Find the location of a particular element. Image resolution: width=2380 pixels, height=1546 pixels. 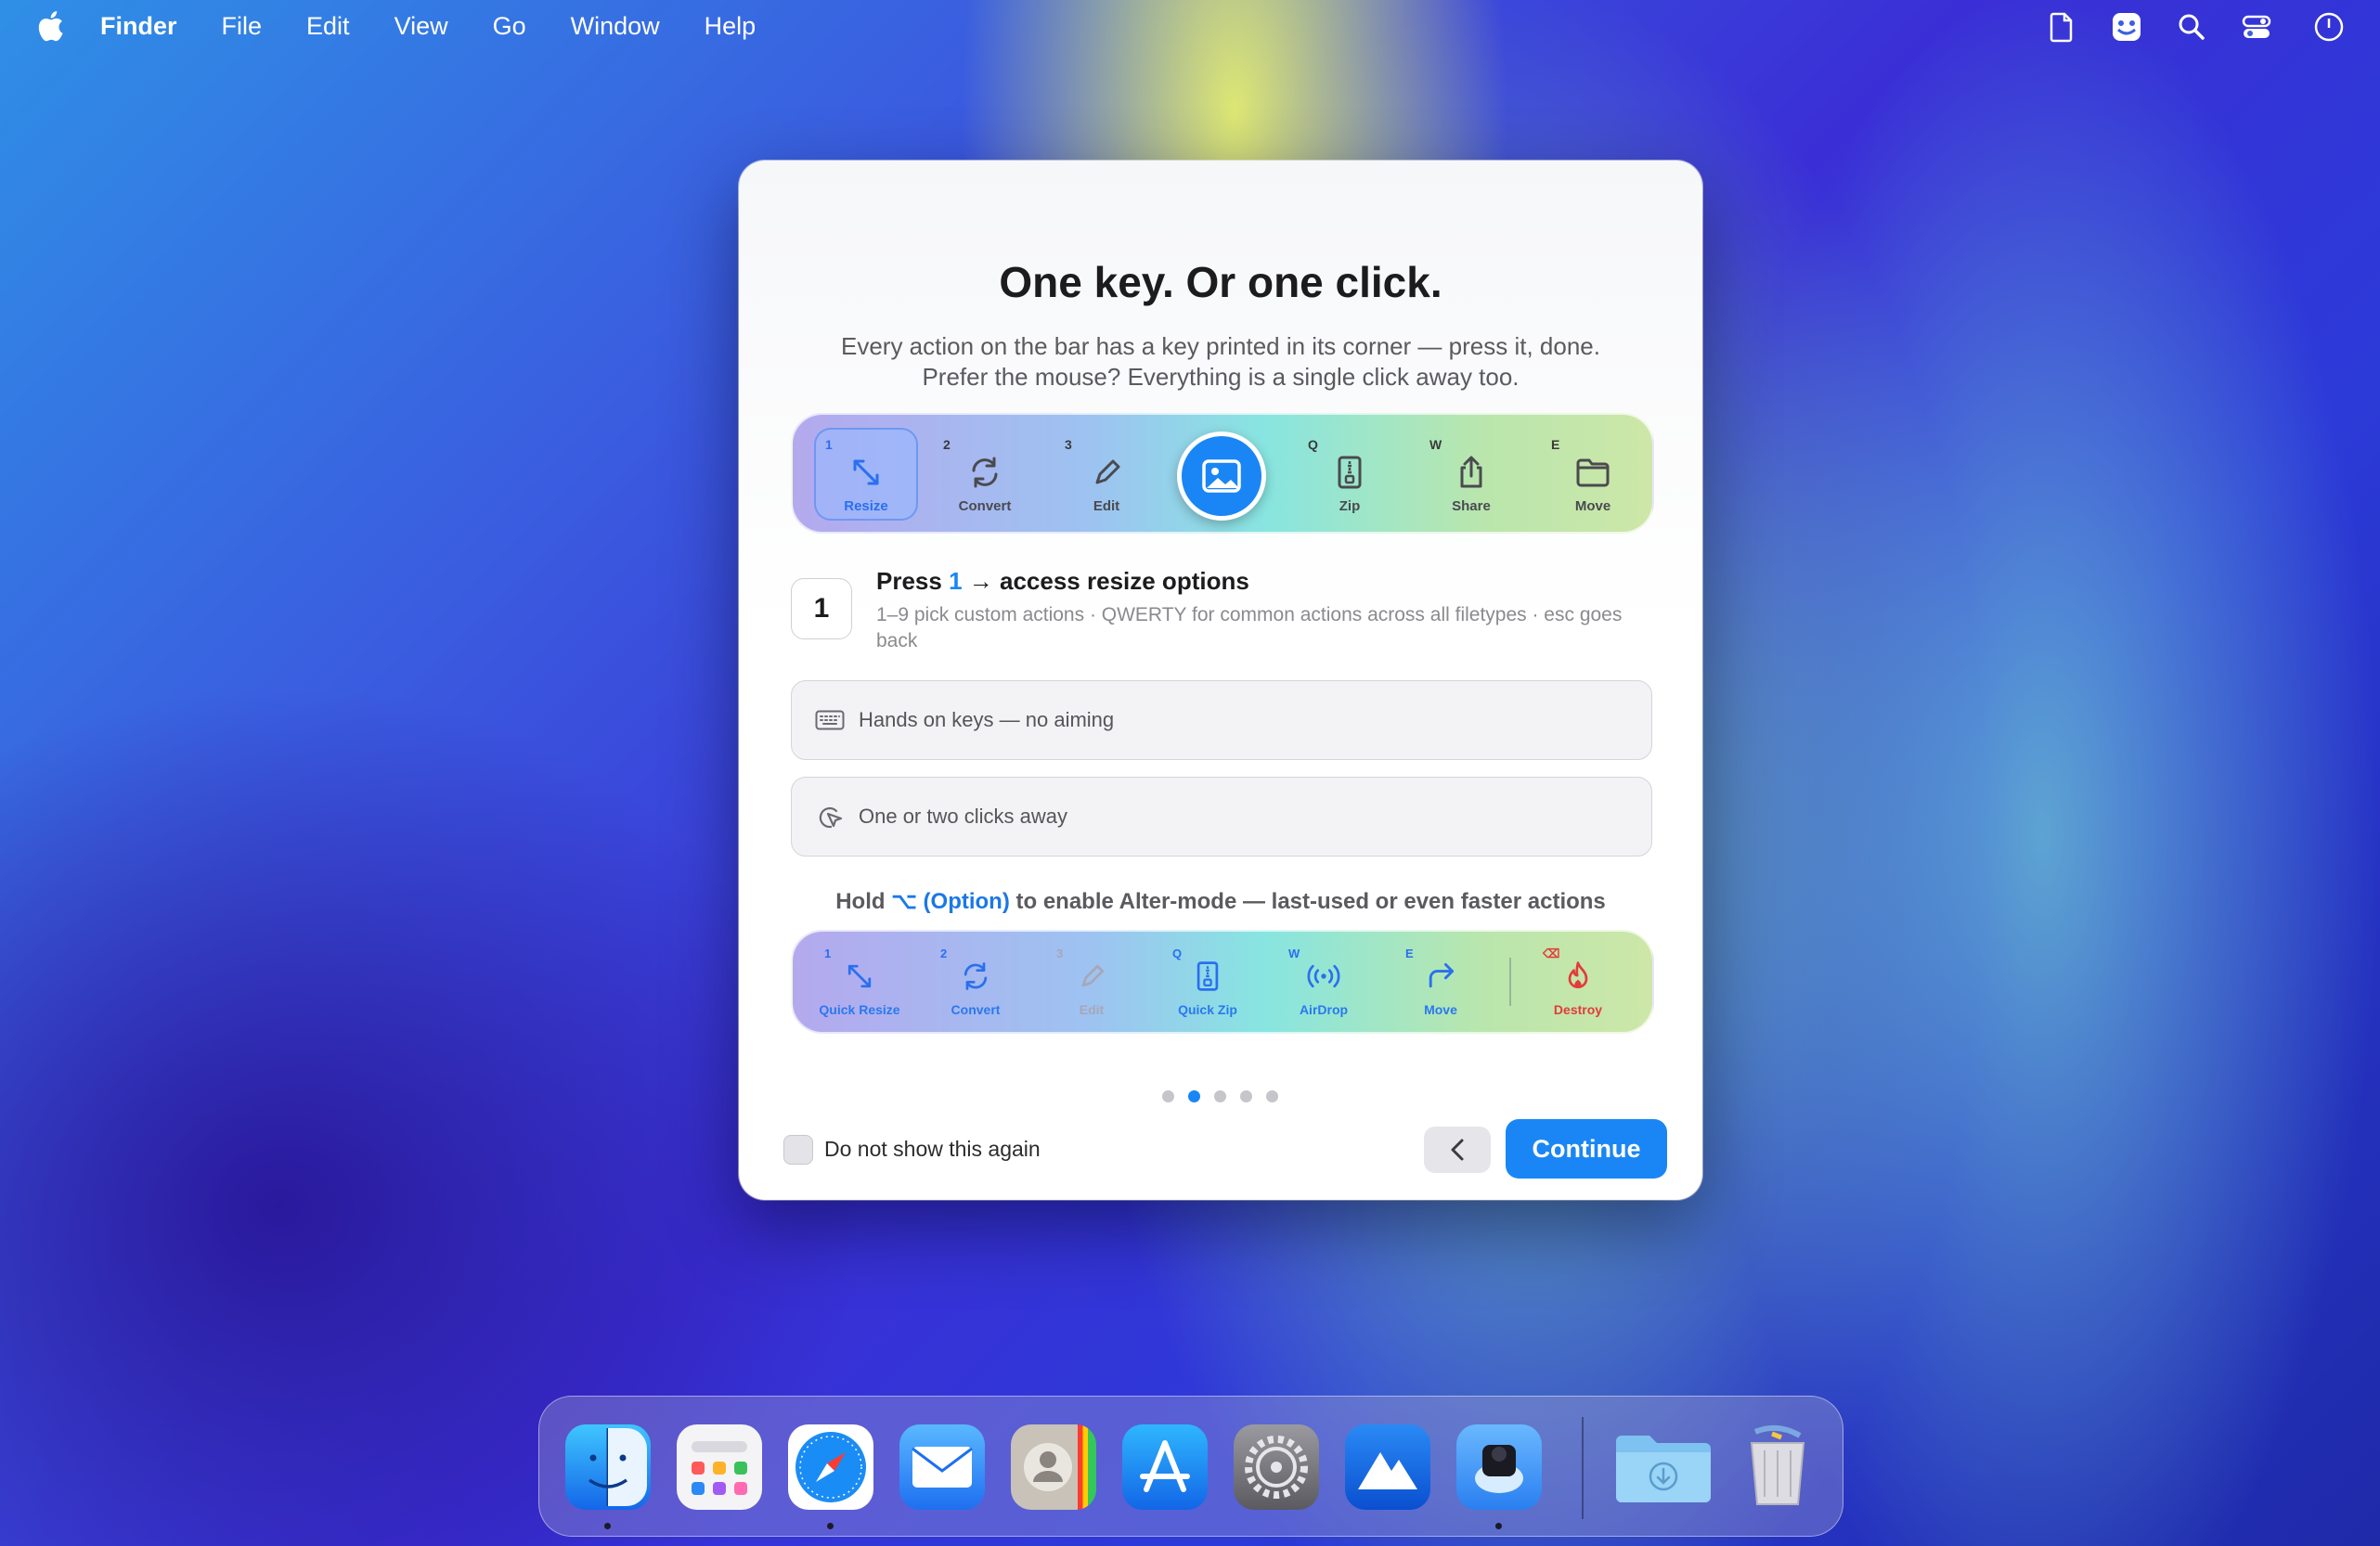

dock-trash is located at coordinates (1777, 1467).